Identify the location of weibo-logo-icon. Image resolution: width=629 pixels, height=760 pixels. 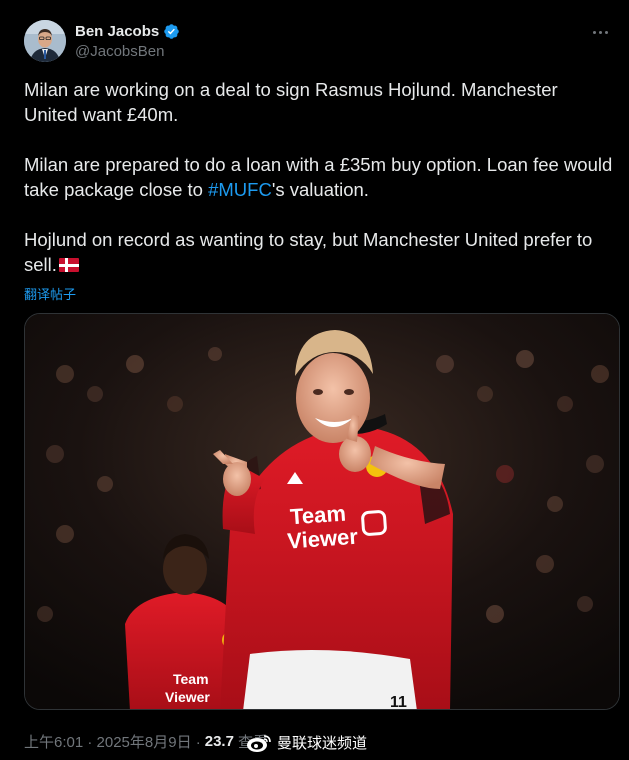
(259, 743).